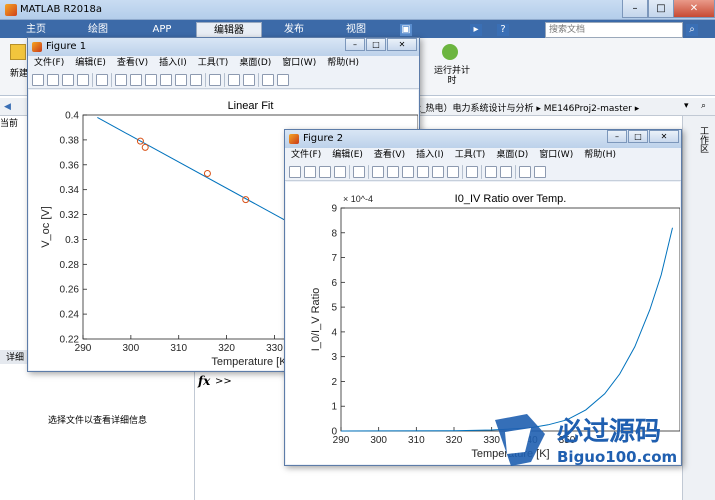 The image size is (715, 500). I want to click on back-arrow-icon: ◀, so click(7, 107).